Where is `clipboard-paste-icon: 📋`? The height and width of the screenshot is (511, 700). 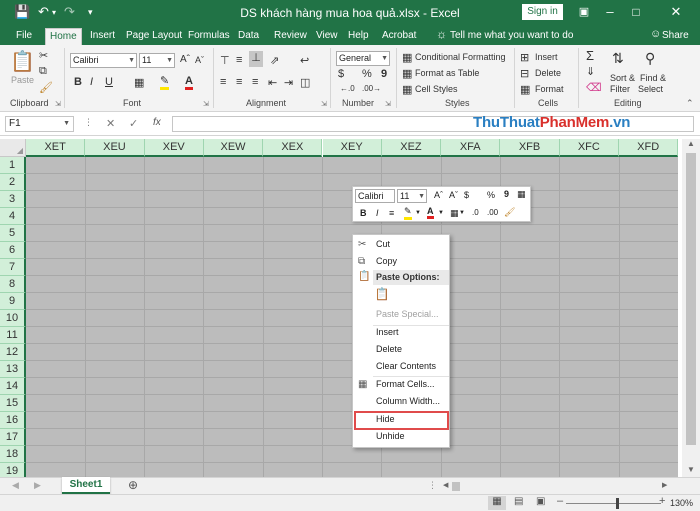 clipboard-paste-icon: 📋 is located at coordinates (22, 61).